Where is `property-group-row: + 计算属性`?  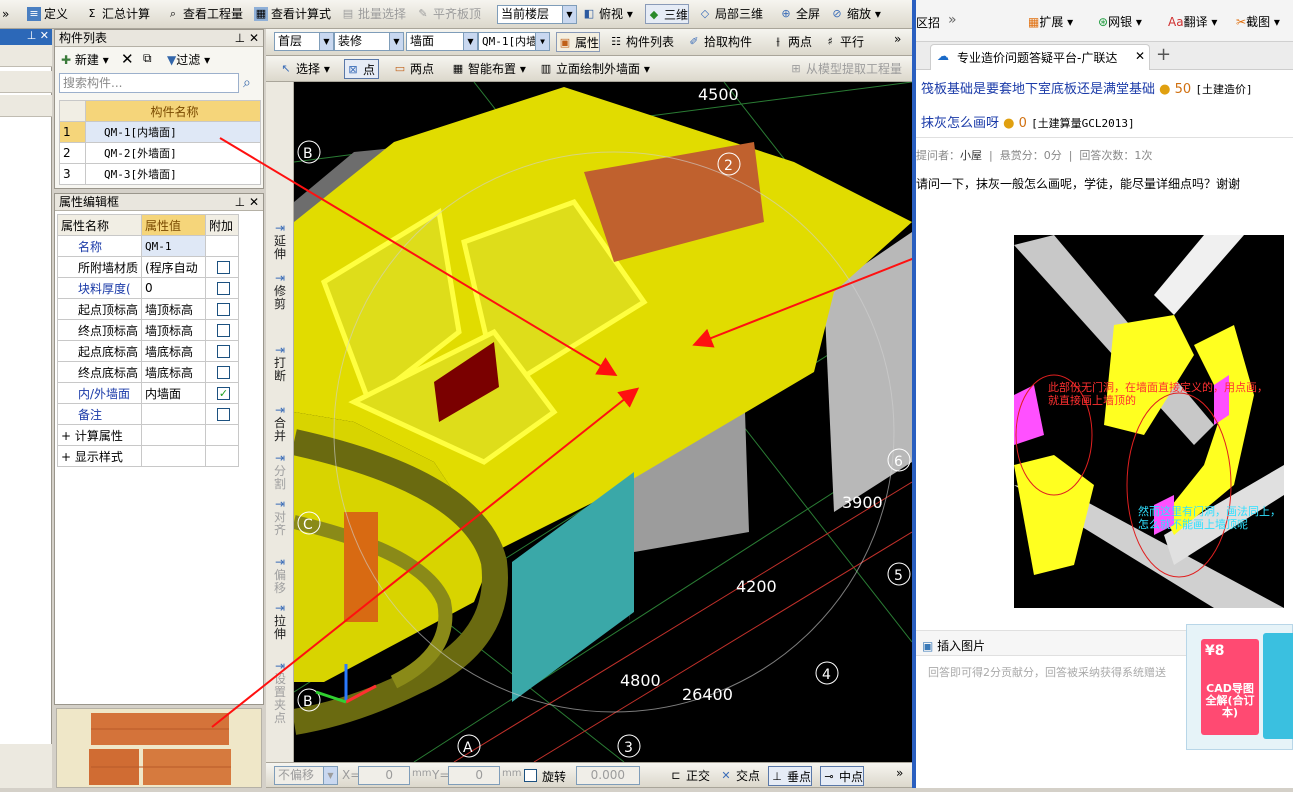
property-group-row: + 计算属性 is located at coordinates (148, 435).